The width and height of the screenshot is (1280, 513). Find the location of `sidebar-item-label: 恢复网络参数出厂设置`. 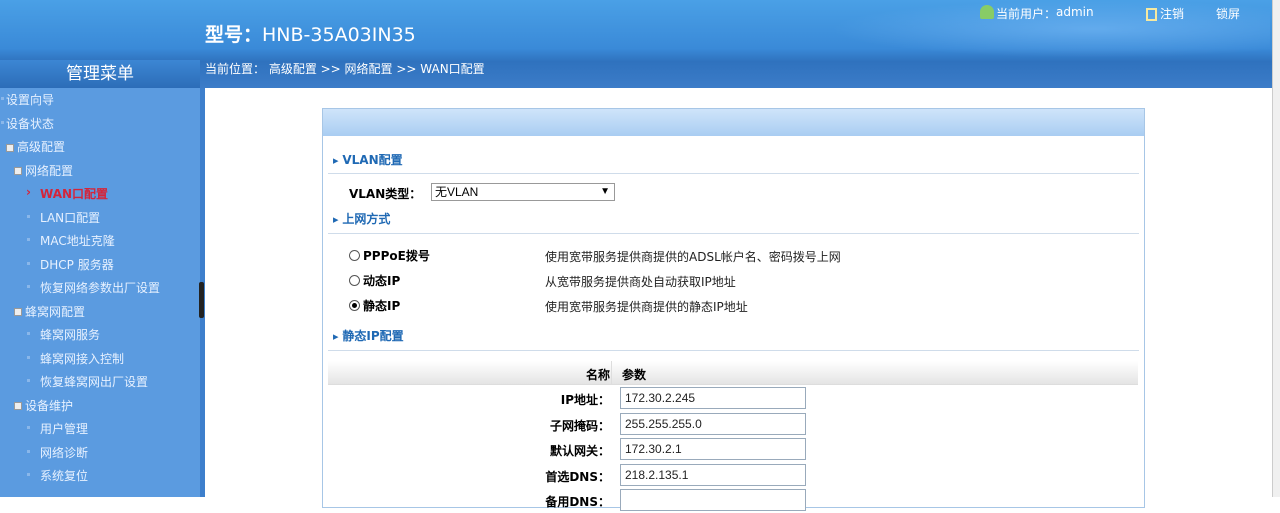

sidebar-item-label: 恢复网络参数出厂设置 is located at coordinates (100, 288).